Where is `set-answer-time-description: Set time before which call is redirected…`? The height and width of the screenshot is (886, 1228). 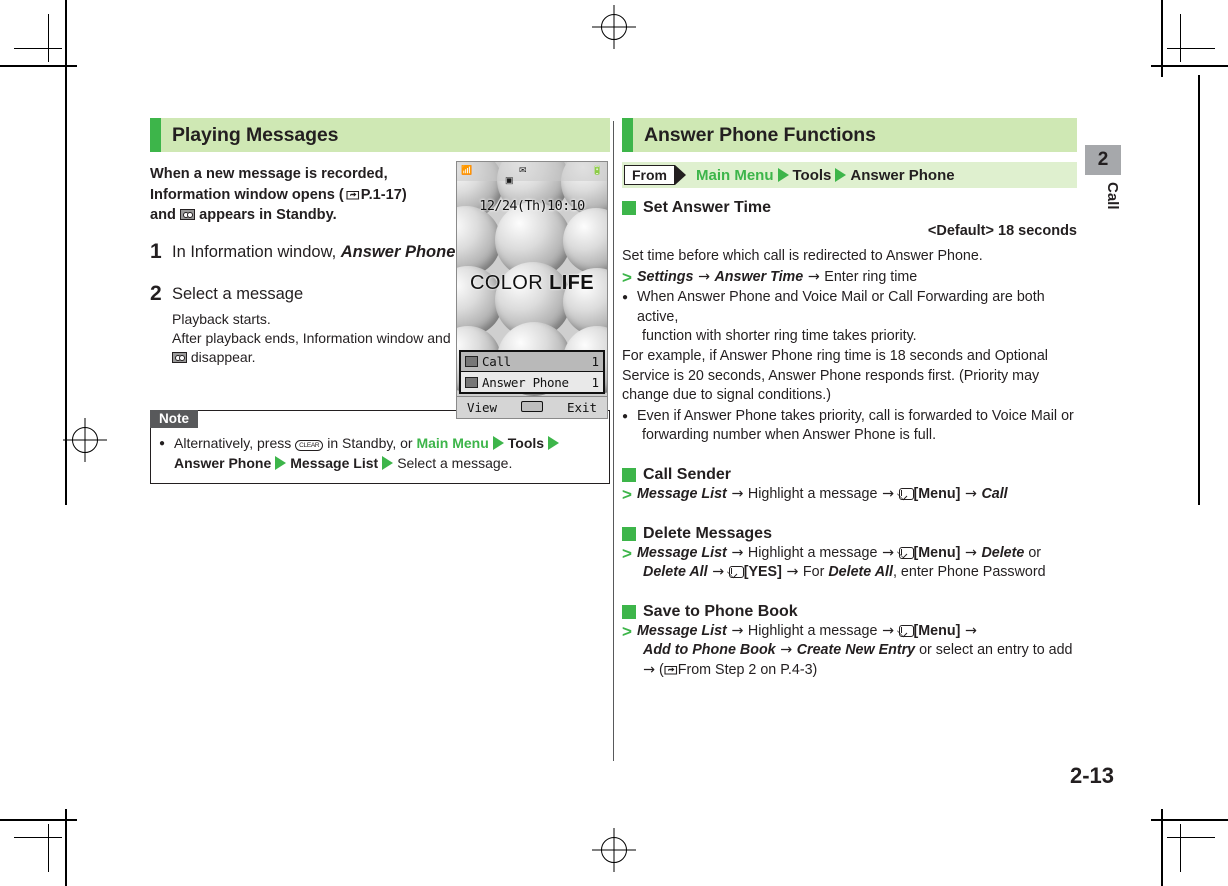 set-answer-time-description: Set time before which call is redirected… is located at coordinates (802, 256).